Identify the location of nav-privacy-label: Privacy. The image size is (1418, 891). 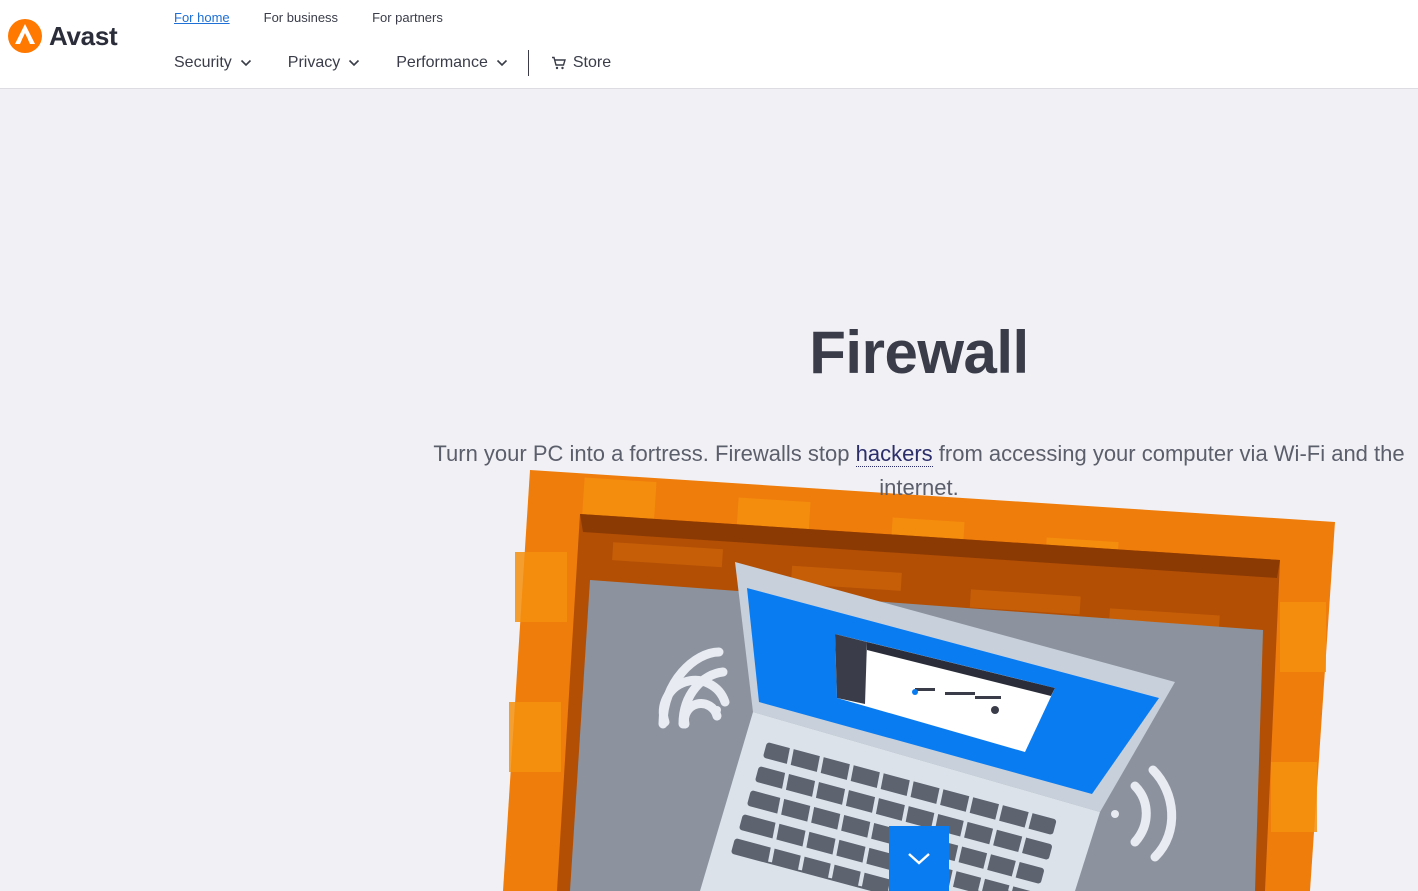
(314, 62).